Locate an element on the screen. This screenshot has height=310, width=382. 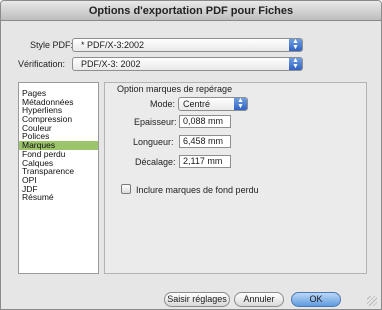
offset-field: 2,117 mm is located at coordinates (205, 161).